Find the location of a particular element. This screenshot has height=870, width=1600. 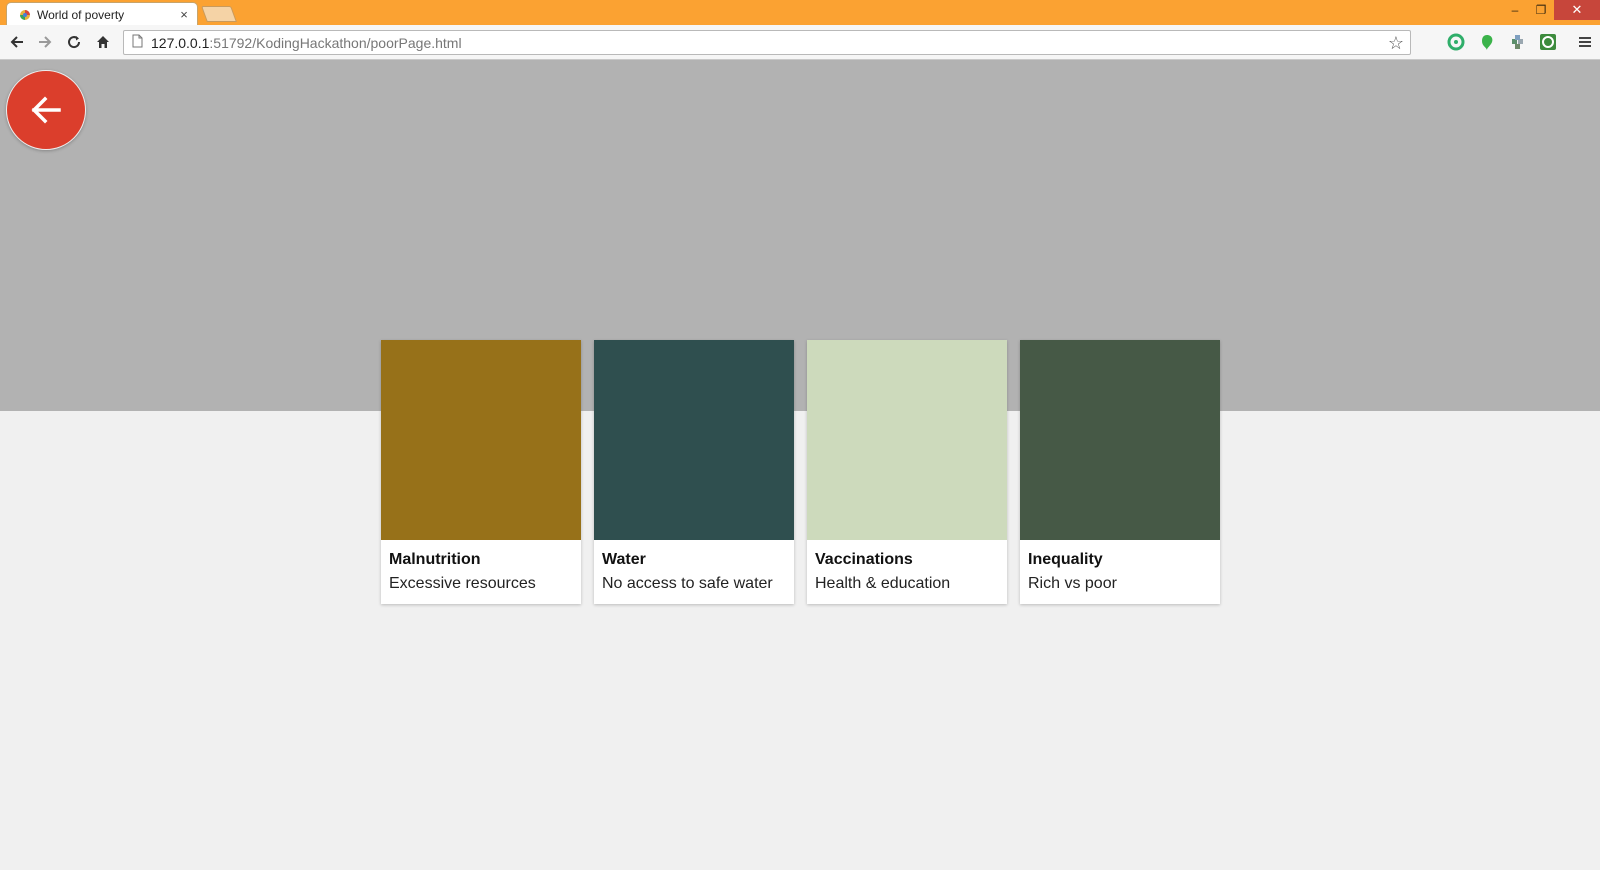

window-controls: ‒ ❐ ✕ is located at coordinates (1551, 10).